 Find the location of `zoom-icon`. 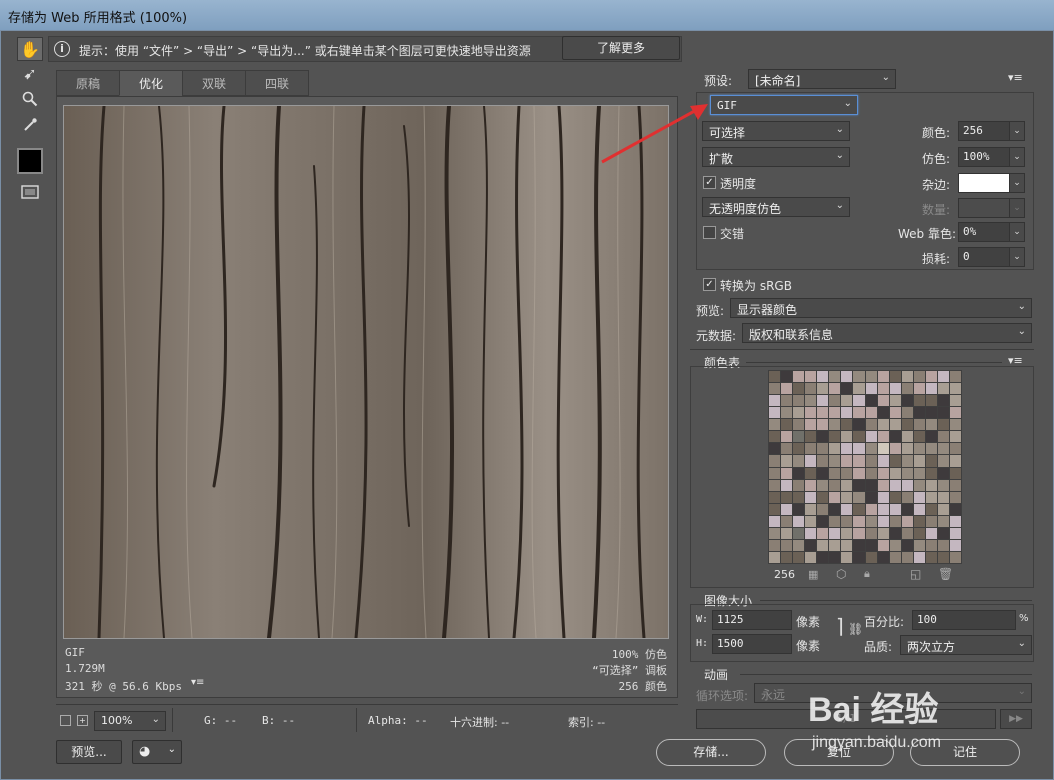

zoom-icon is located at coordinates (30, 99).